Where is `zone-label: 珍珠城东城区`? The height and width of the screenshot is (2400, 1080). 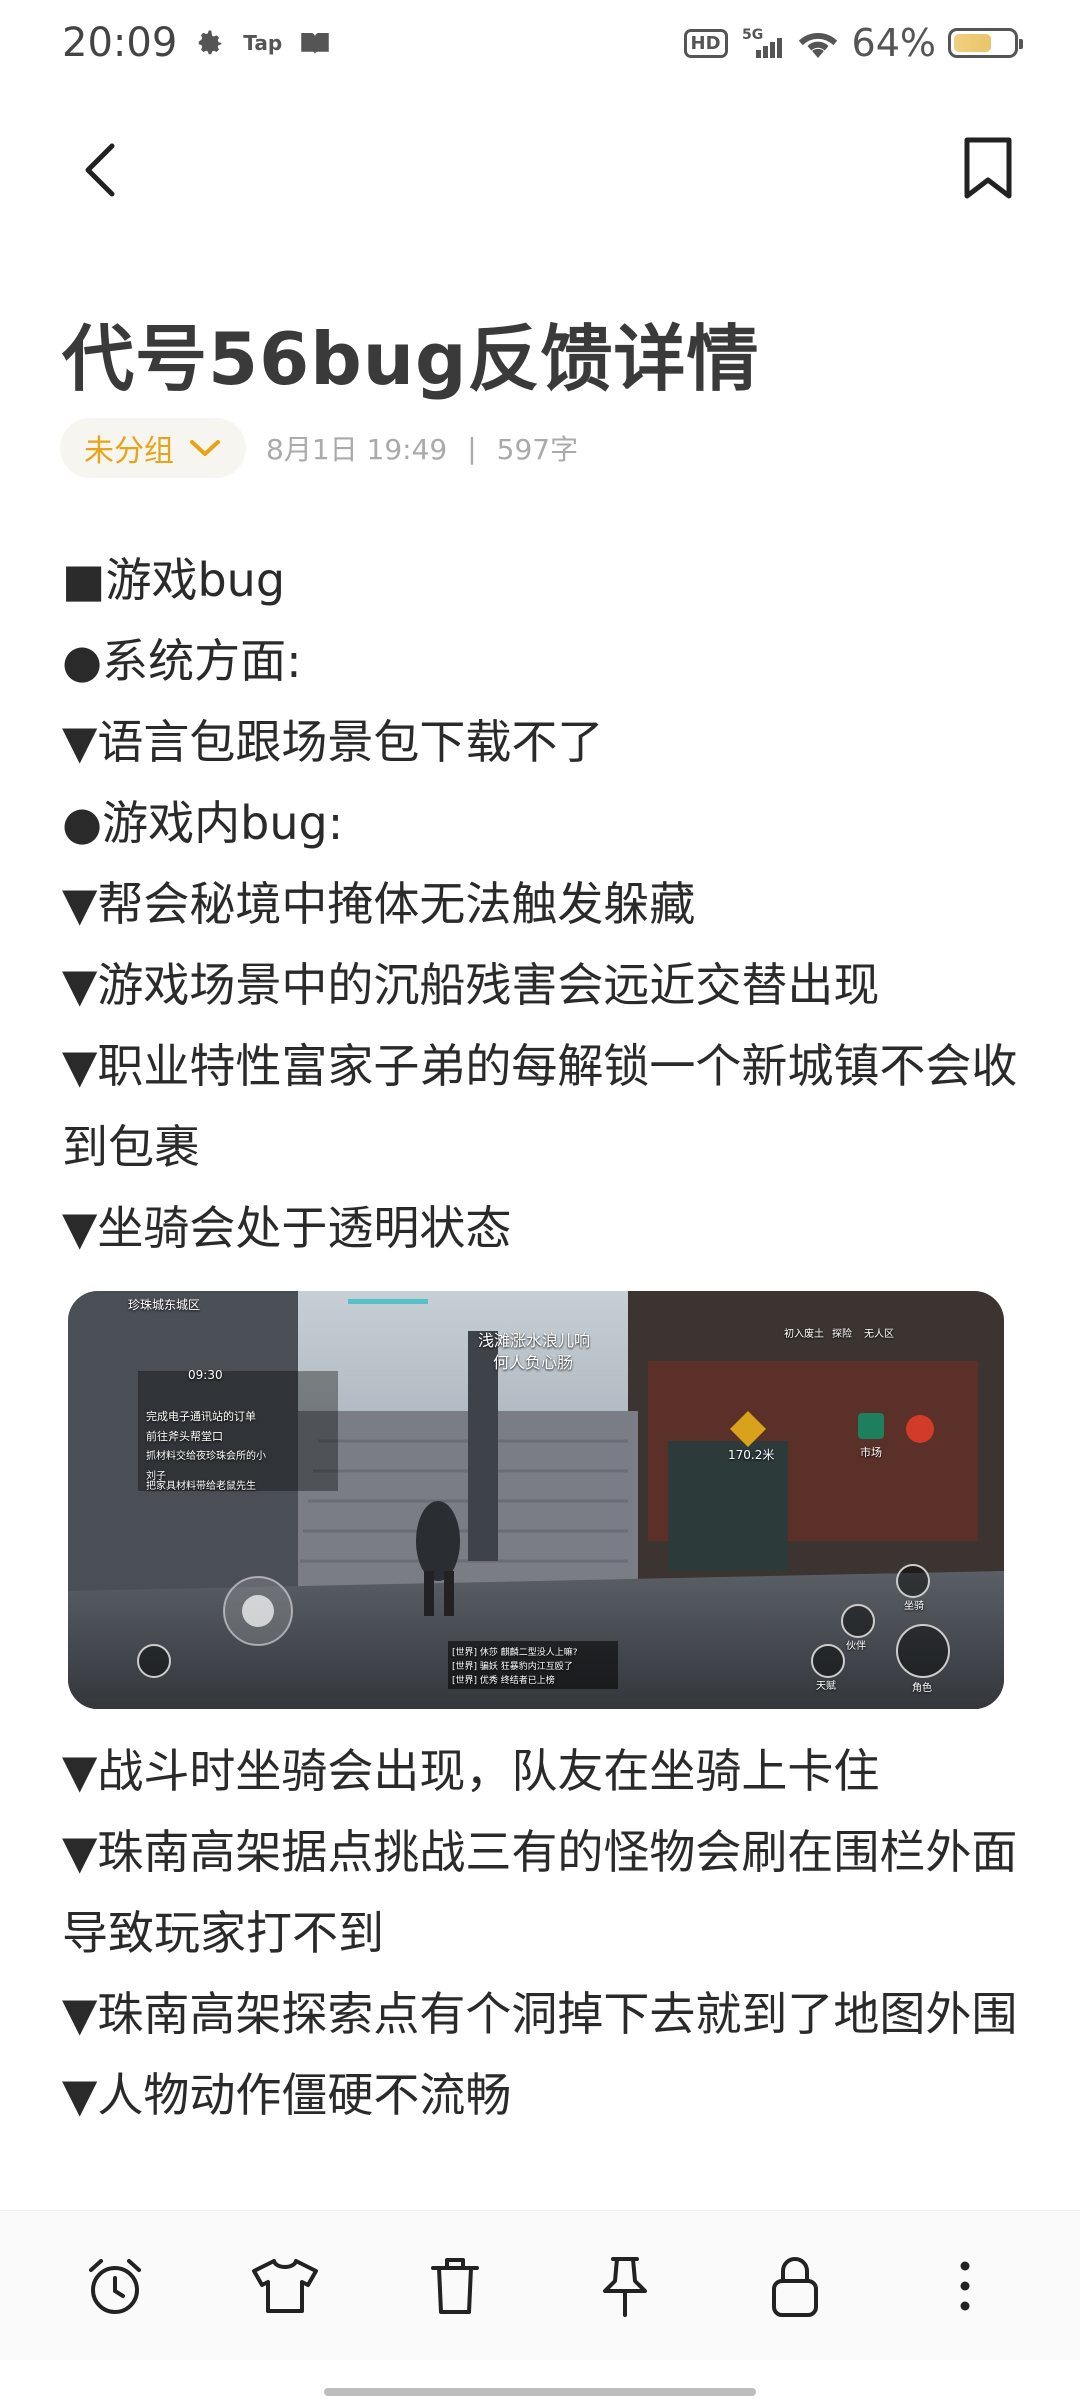 zone-label: 珍珠城东城区 is located at coordinates (164, 1305).